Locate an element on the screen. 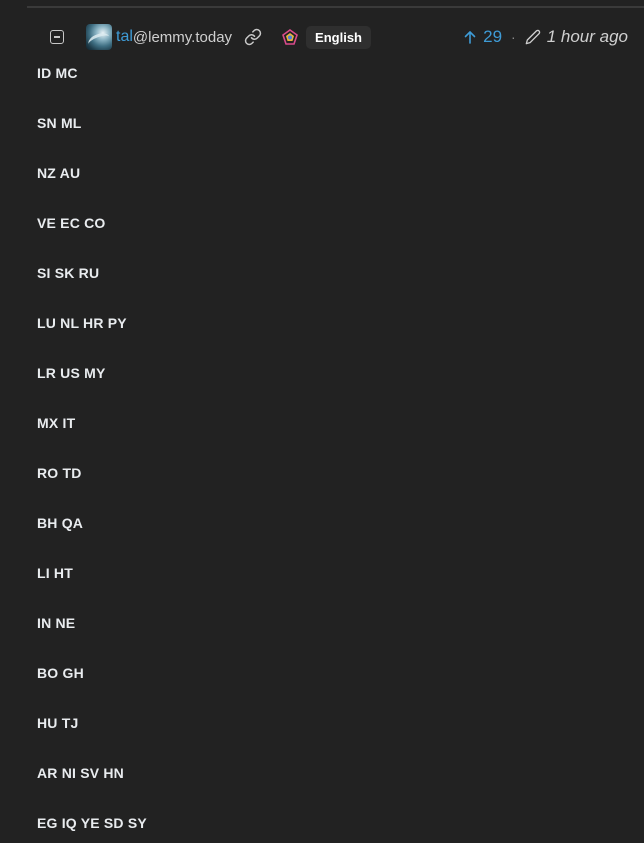  language-badge: English is located at coordinates (338, 37).